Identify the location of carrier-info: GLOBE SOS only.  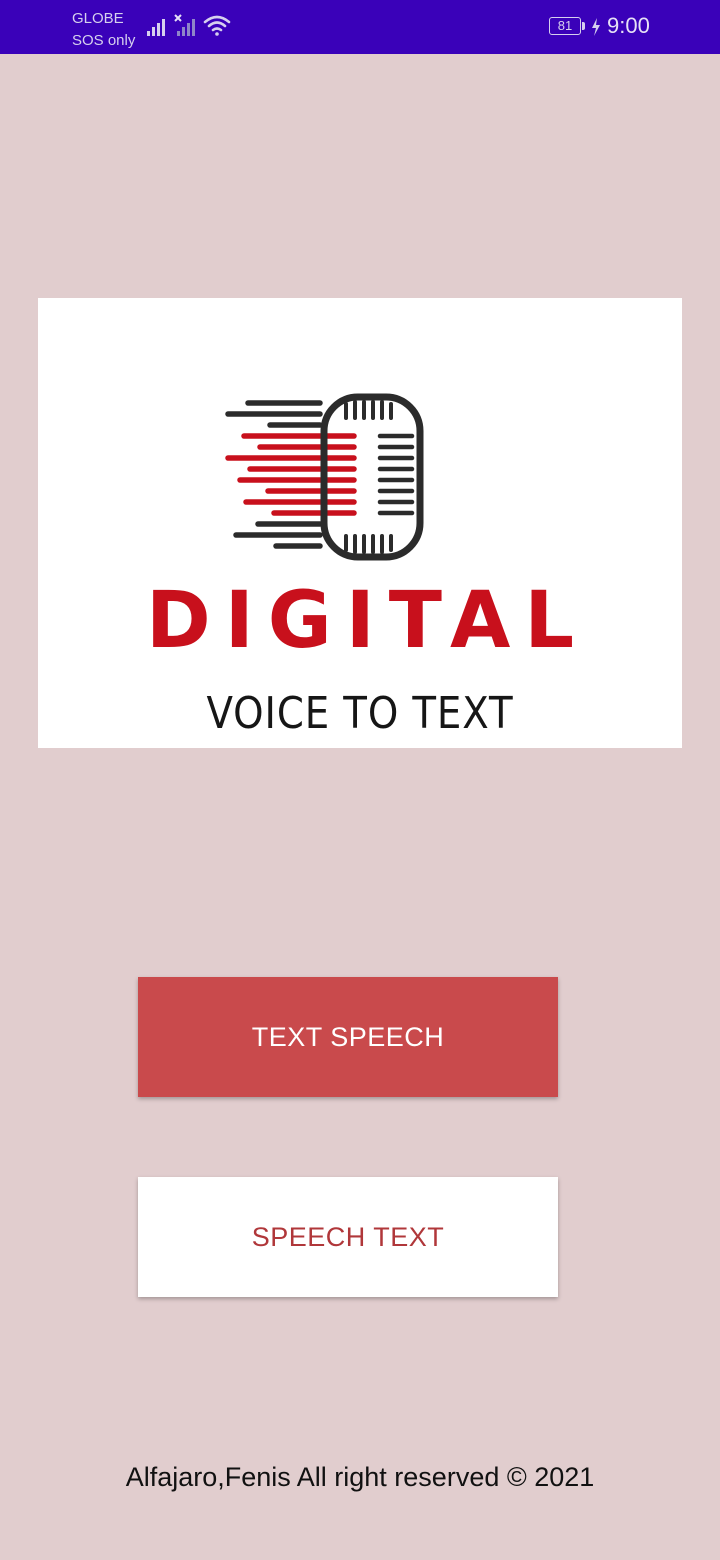
(103, 30).